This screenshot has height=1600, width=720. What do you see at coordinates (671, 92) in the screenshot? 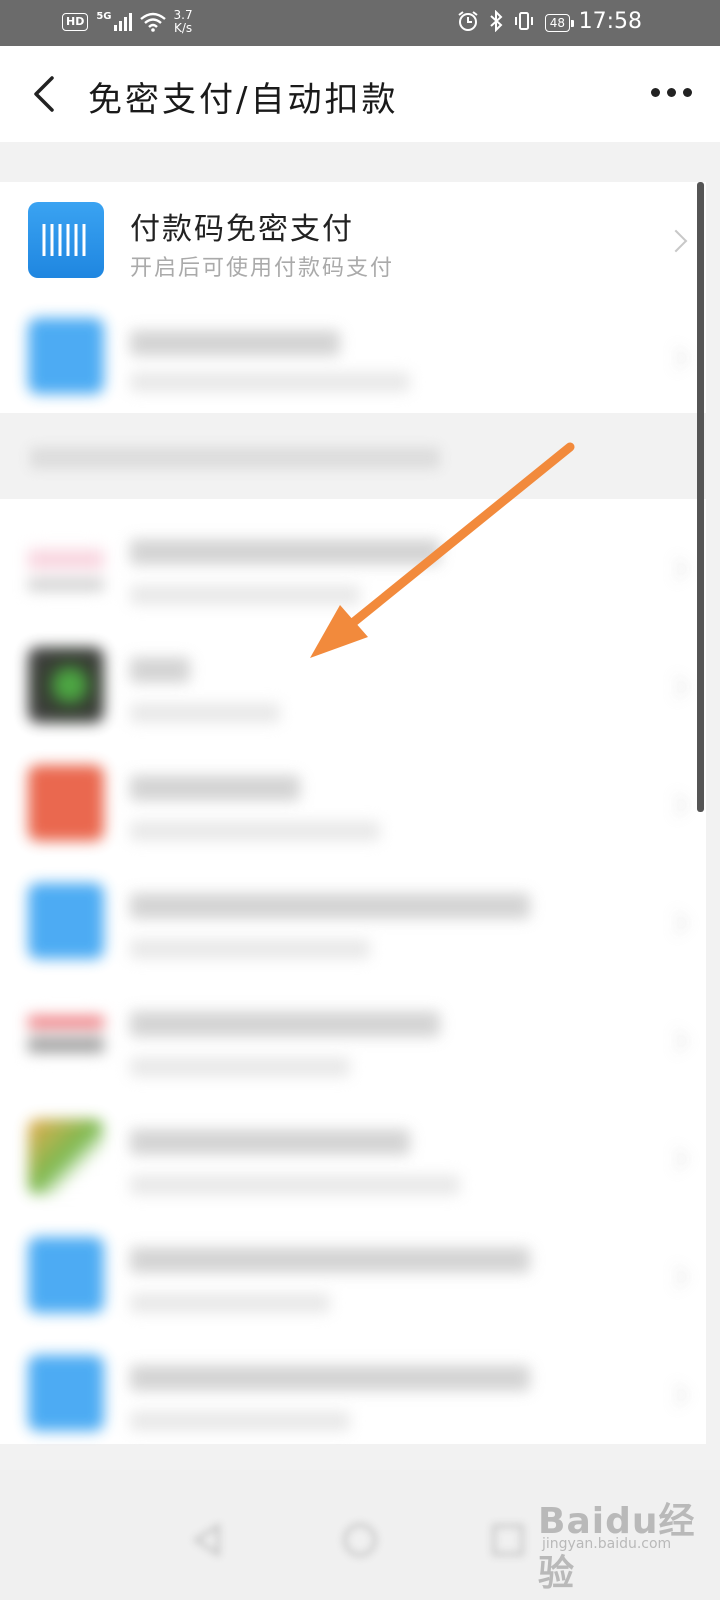
I see `more-icon` at bounding box center [671, 92].